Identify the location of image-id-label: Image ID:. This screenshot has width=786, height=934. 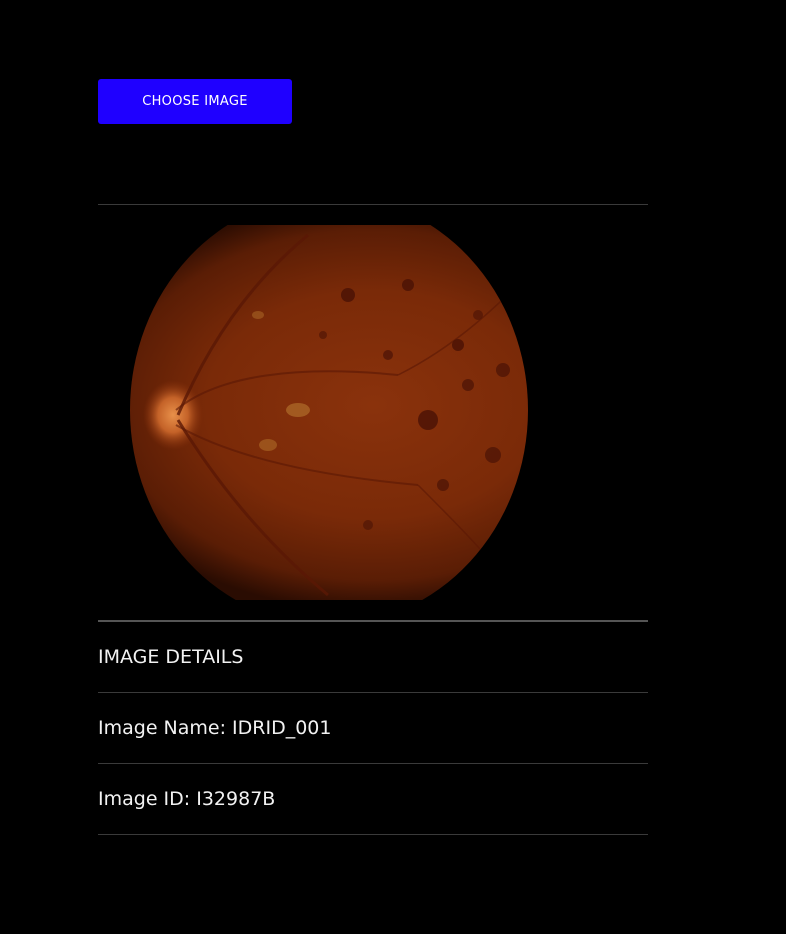
(144, 799).